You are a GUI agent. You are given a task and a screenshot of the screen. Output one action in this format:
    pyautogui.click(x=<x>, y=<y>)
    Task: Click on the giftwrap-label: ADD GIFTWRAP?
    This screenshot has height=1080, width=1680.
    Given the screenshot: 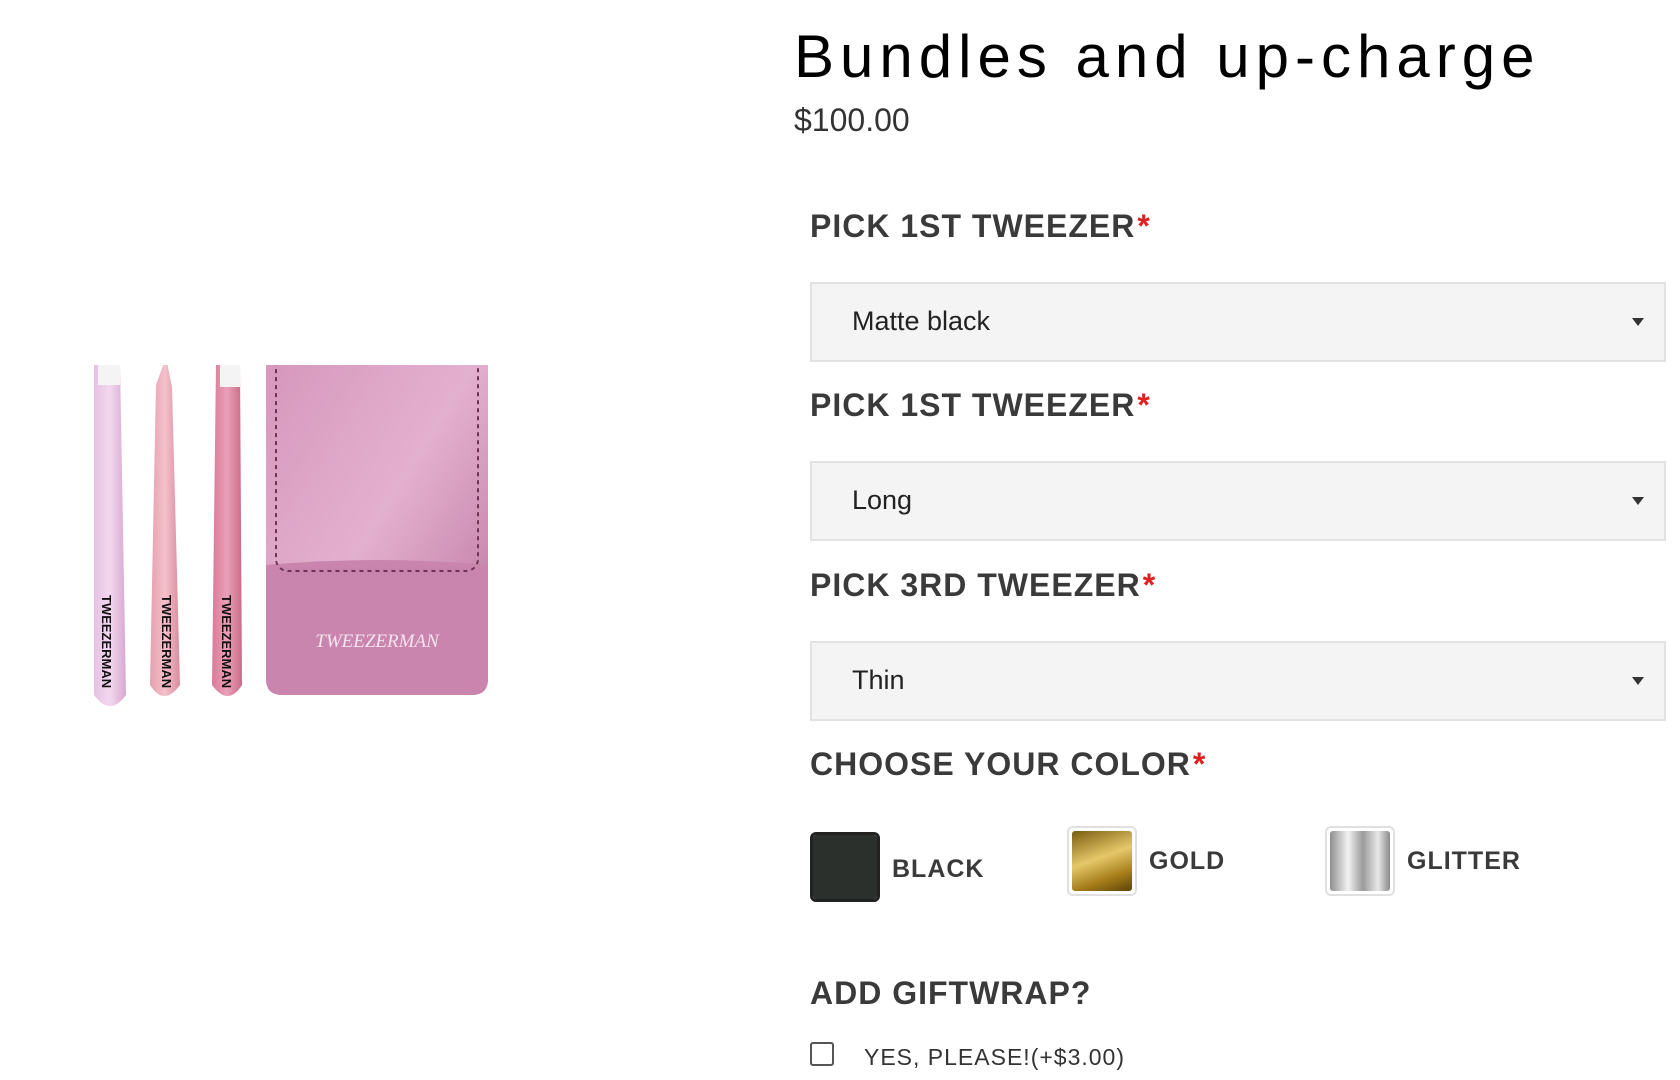 What is the action you would take?
    pyautogui.click(x=951, y=993)
    